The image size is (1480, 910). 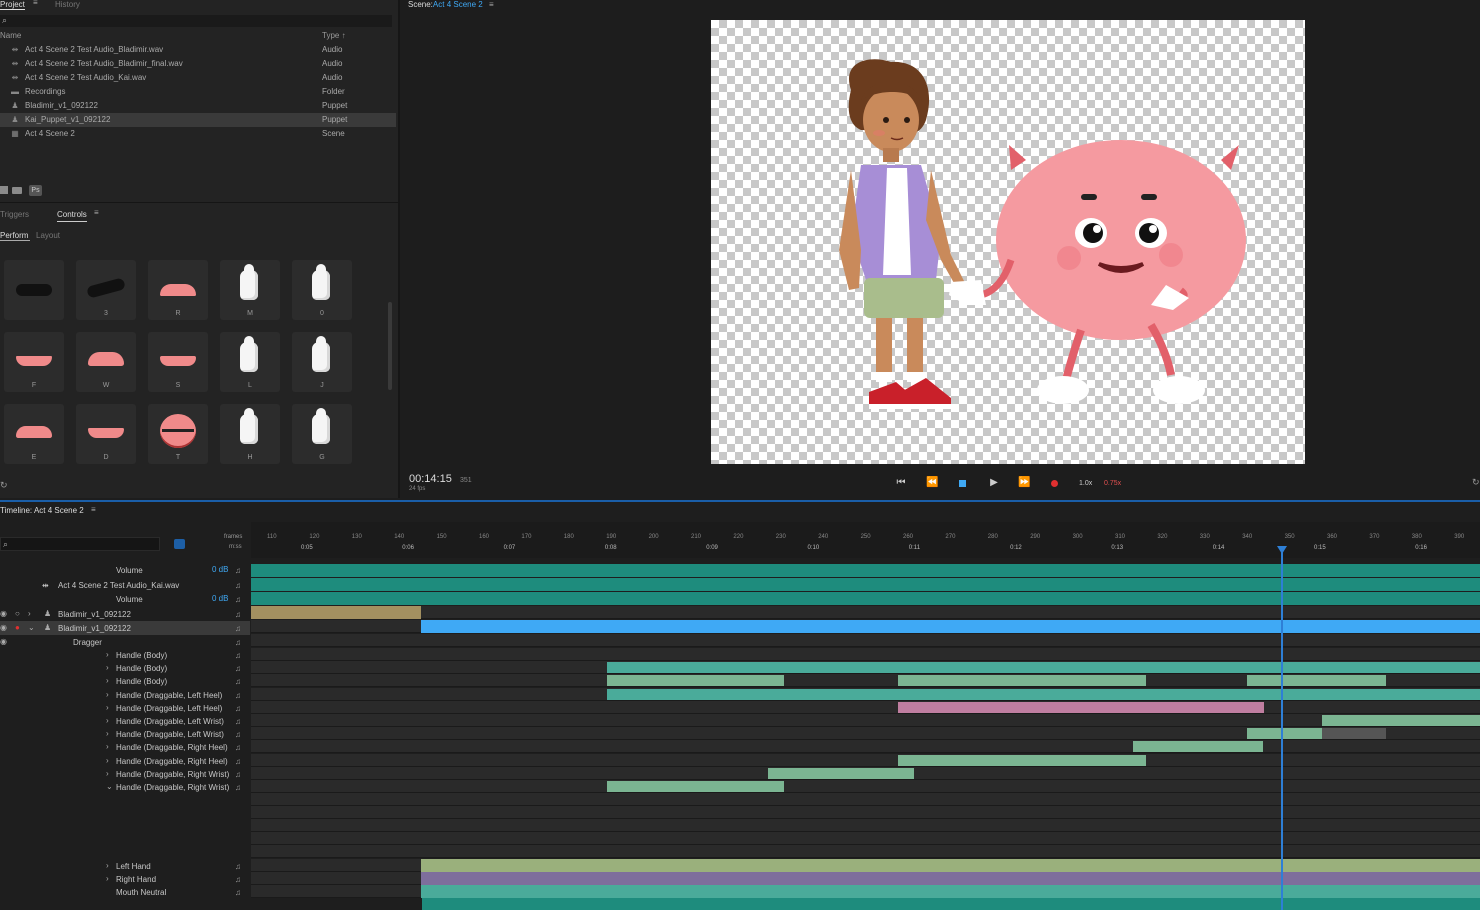 What do you see at coordinates (96, 212) in the screenshot?
I see `controls-menu-icon: ≡` at bounding box center [96, 212].